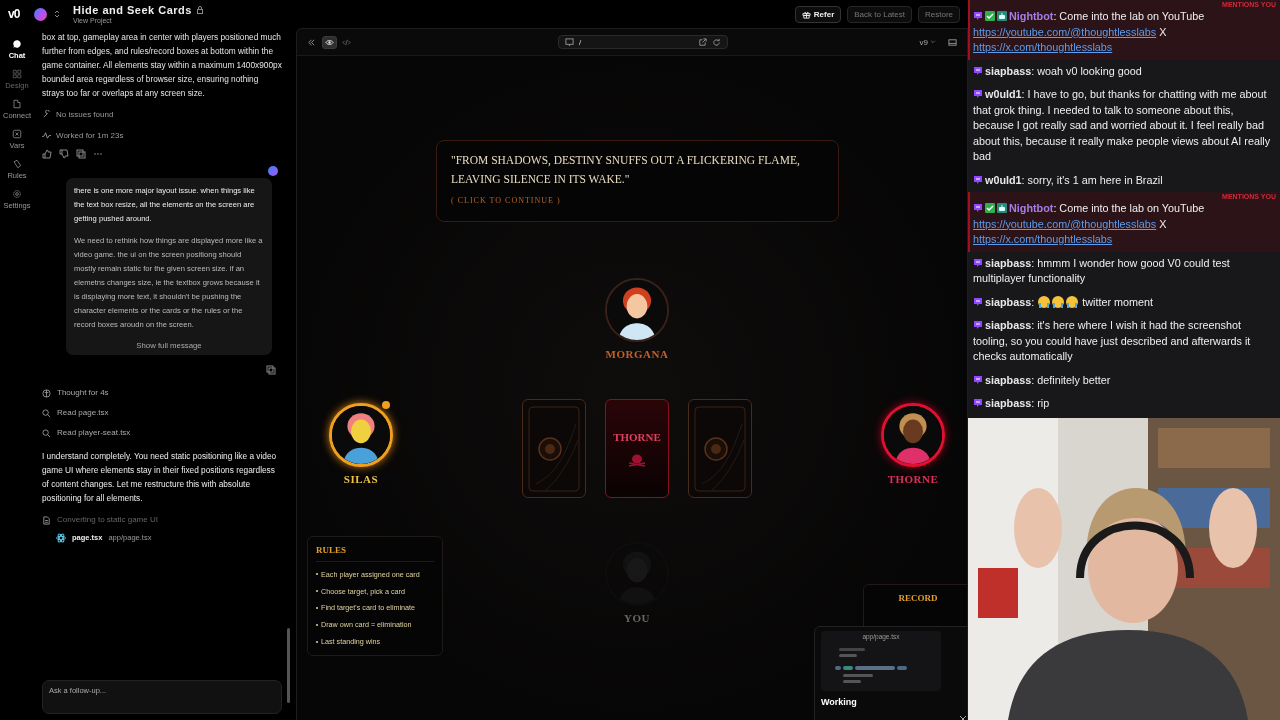 The height and width of the screenshot is (720, 1280). I want to click on status-text: No issues found, so click(85, 114).